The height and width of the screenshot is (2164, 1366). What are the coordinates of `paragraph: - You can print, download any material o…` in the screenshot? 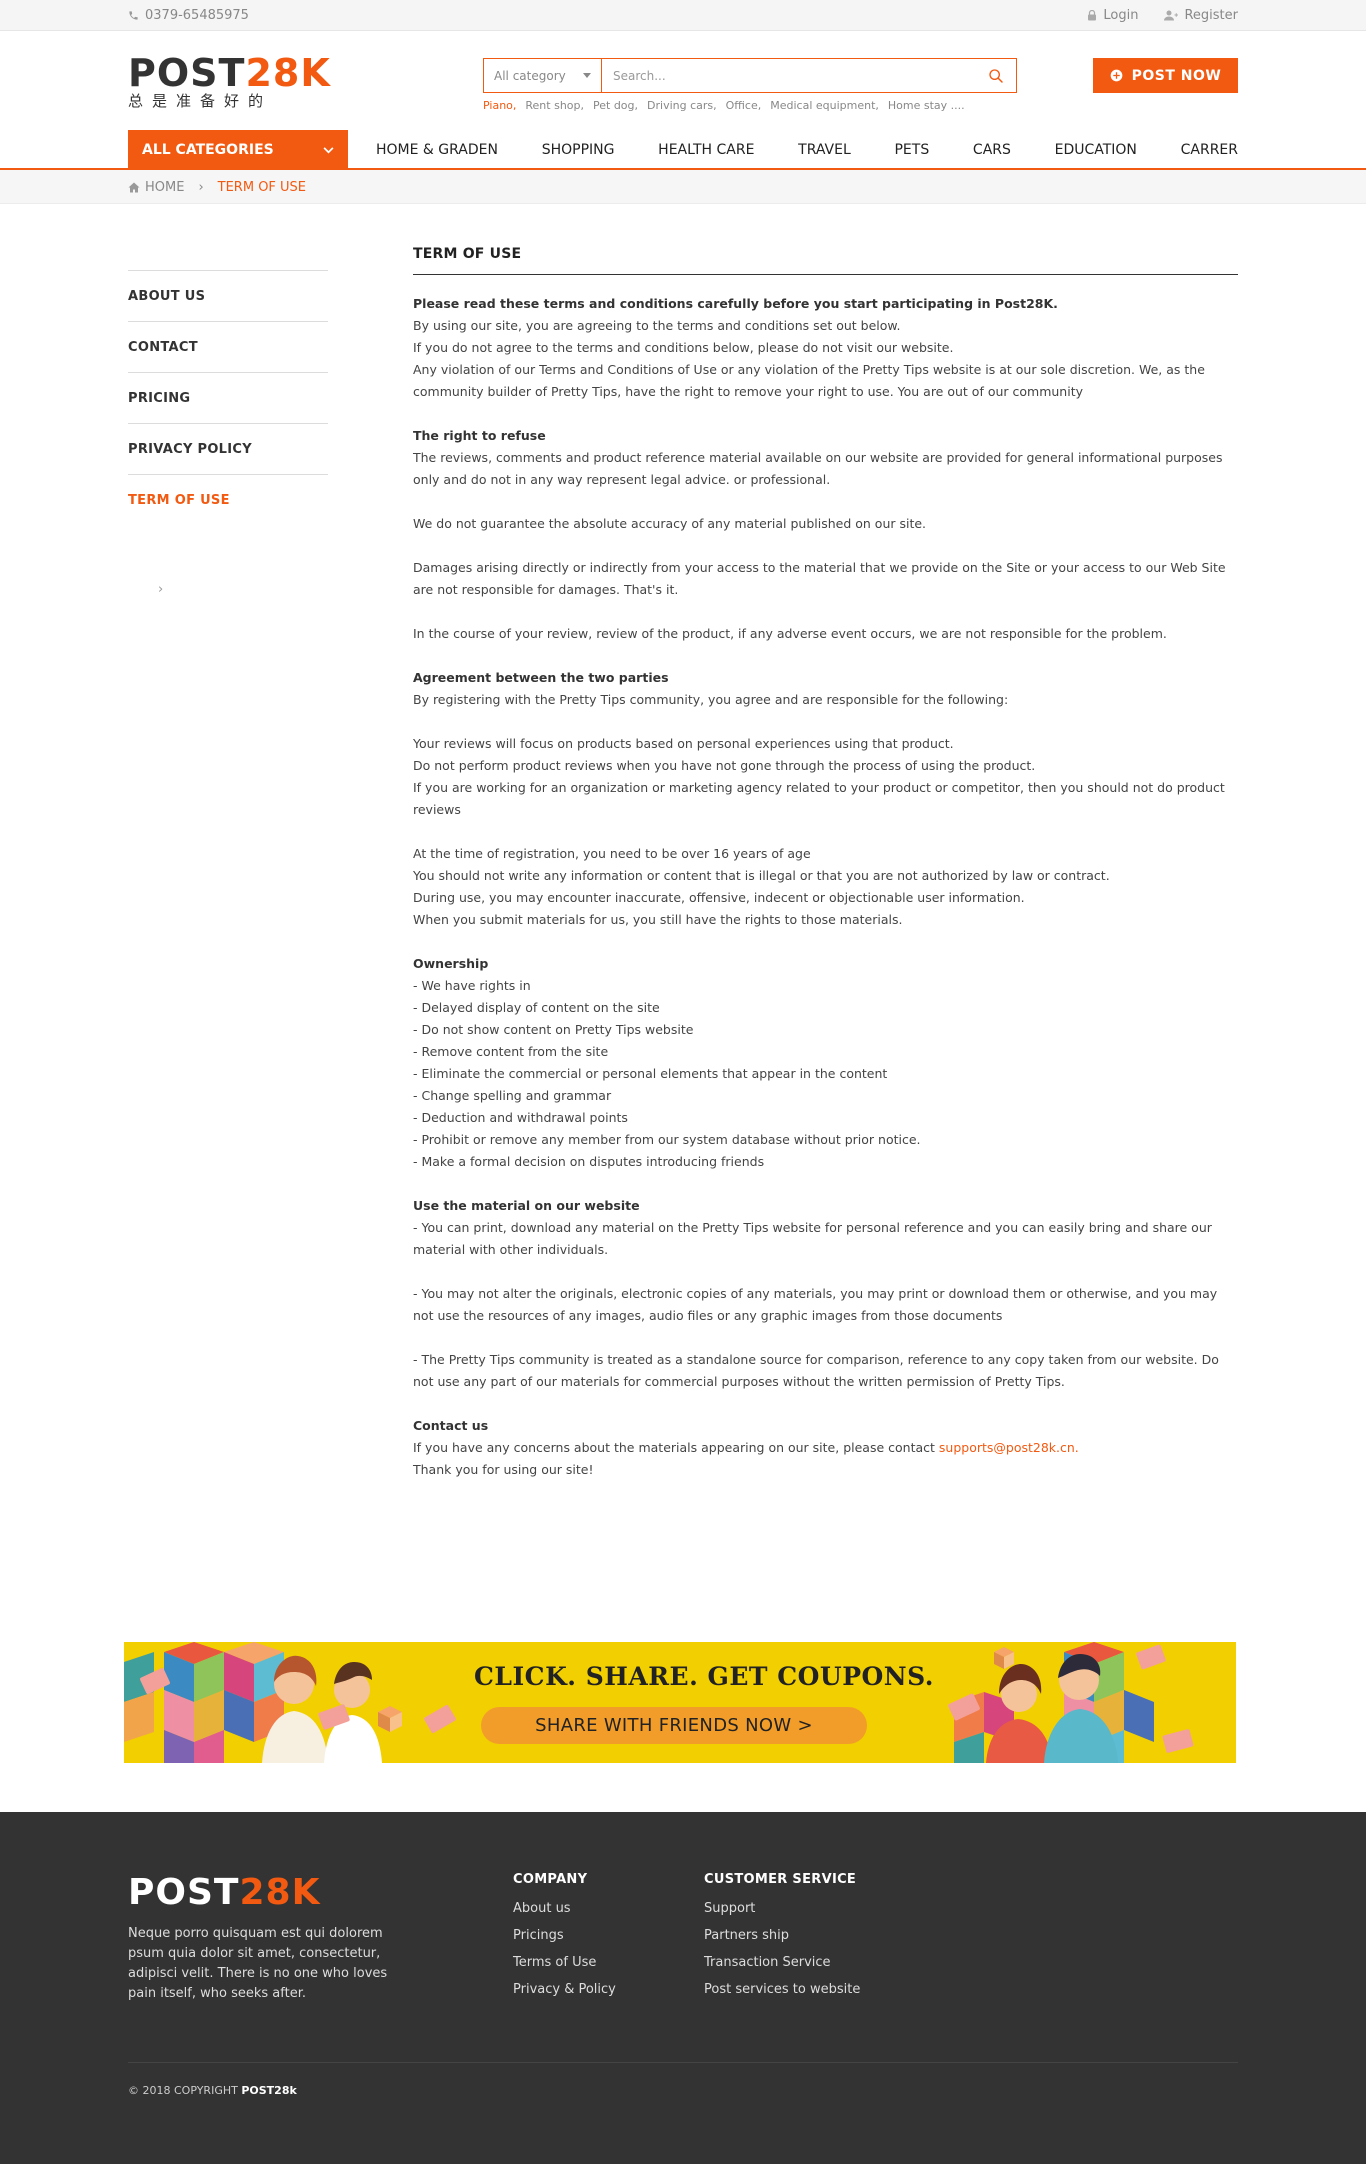 It's located at (812, 1238).